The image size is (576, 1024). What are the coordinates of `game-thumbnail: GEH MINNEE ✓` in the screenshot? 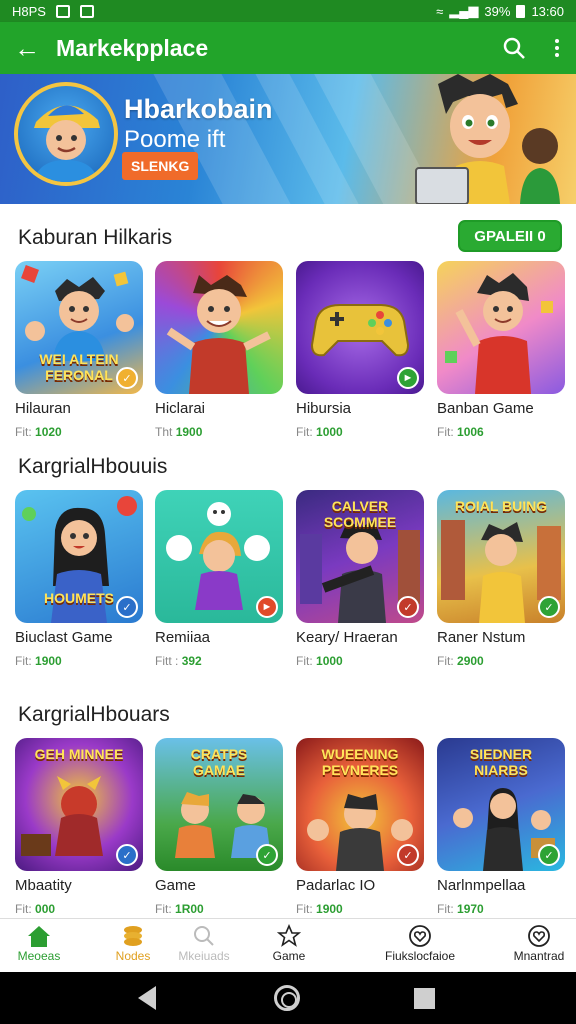 It's located at (79, 804).